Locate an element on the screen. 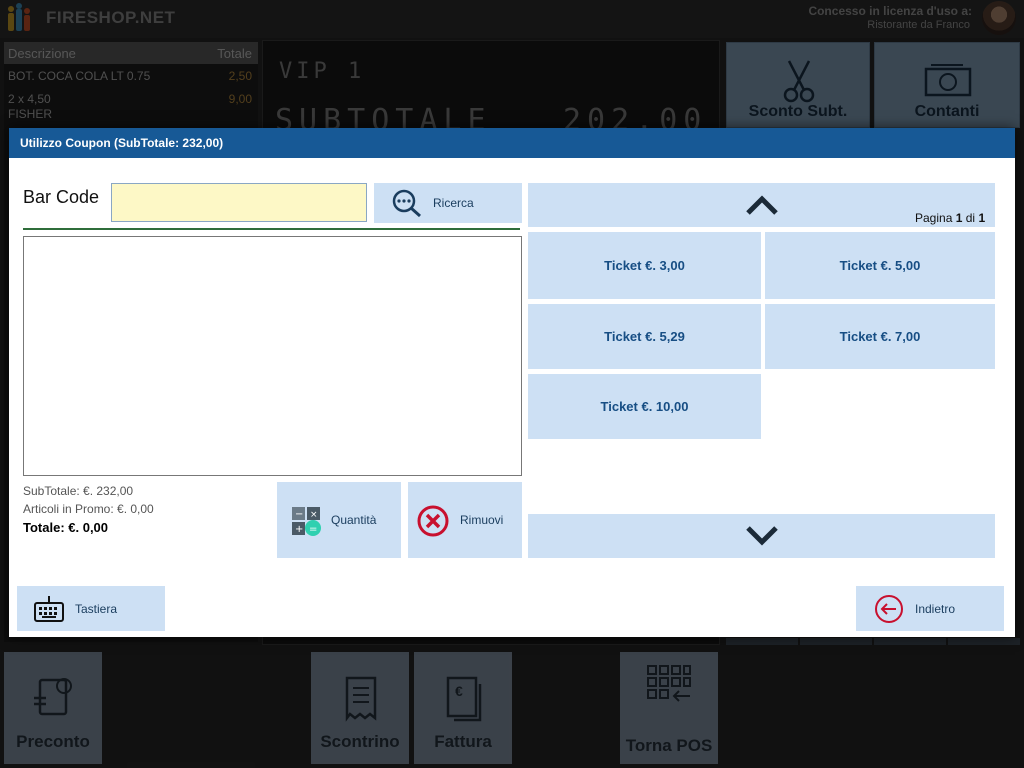 Image resolution: width=1024 pixels, height=768 pixels. ticket-button: Ticket €. 5,29 is located at coordinates (644, 336).